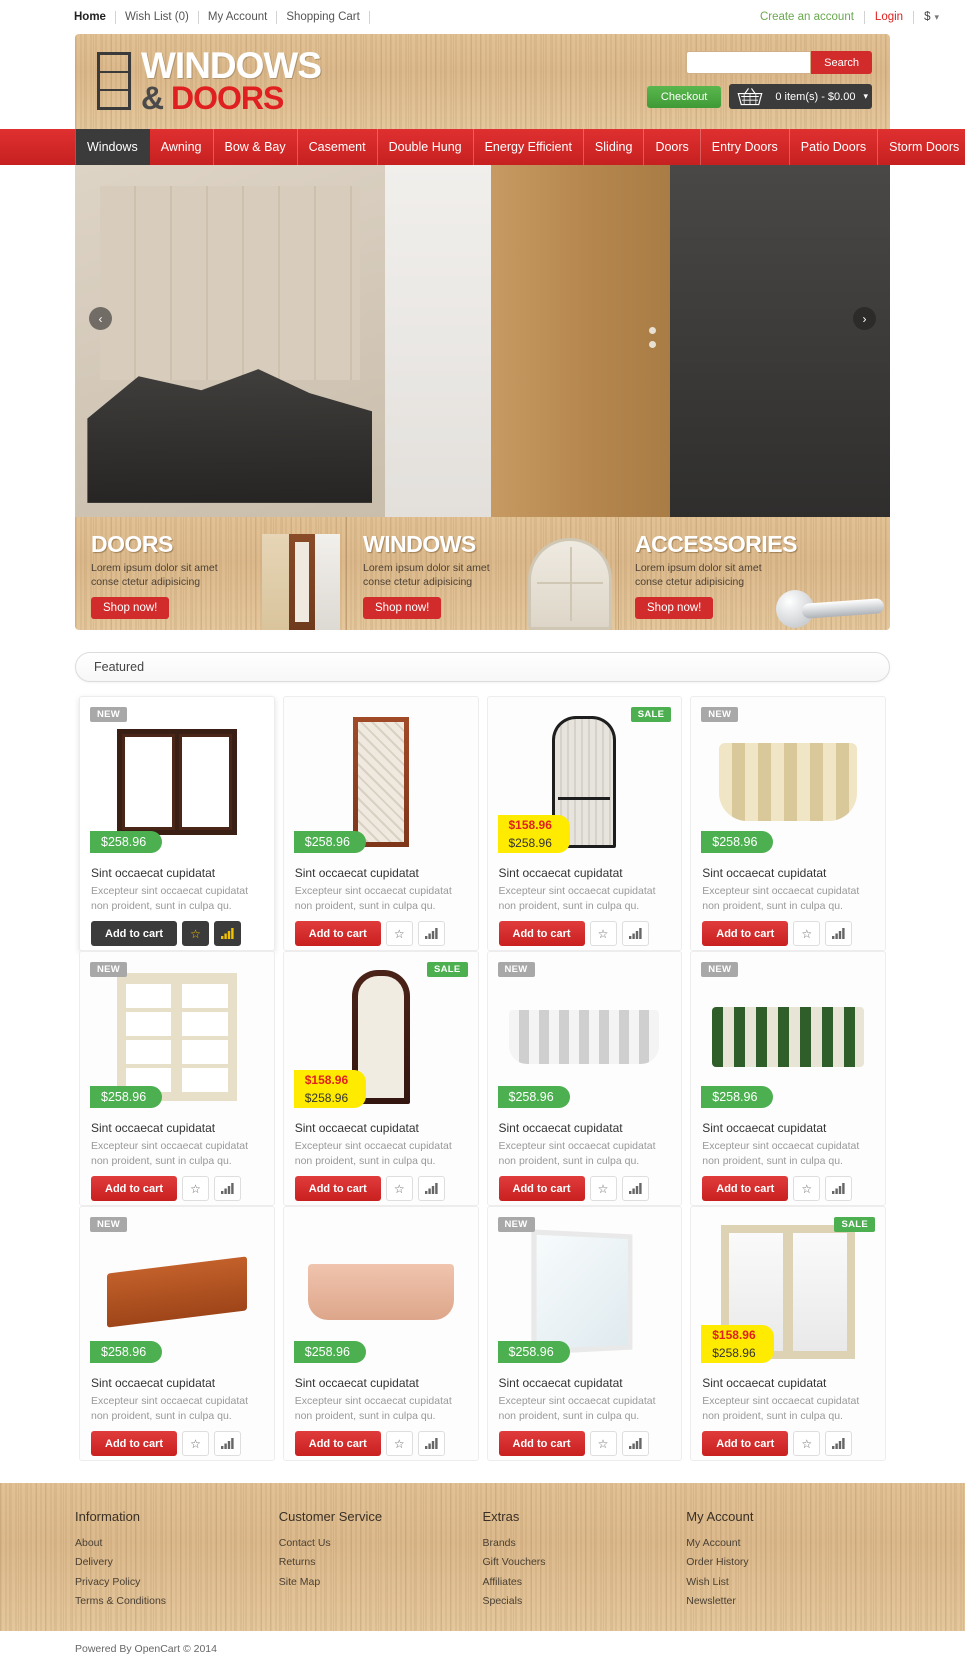  I want to click on footer-link: Newsletter, so click(788, 1601).